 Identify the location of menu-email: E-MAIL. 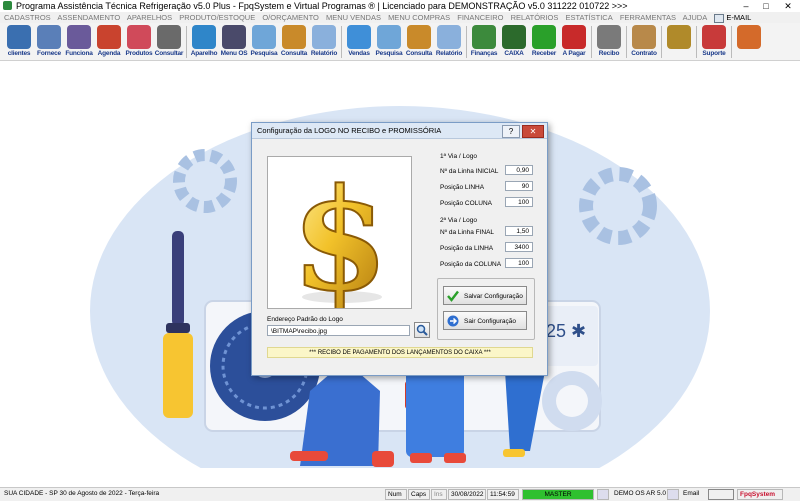
(738, 17).